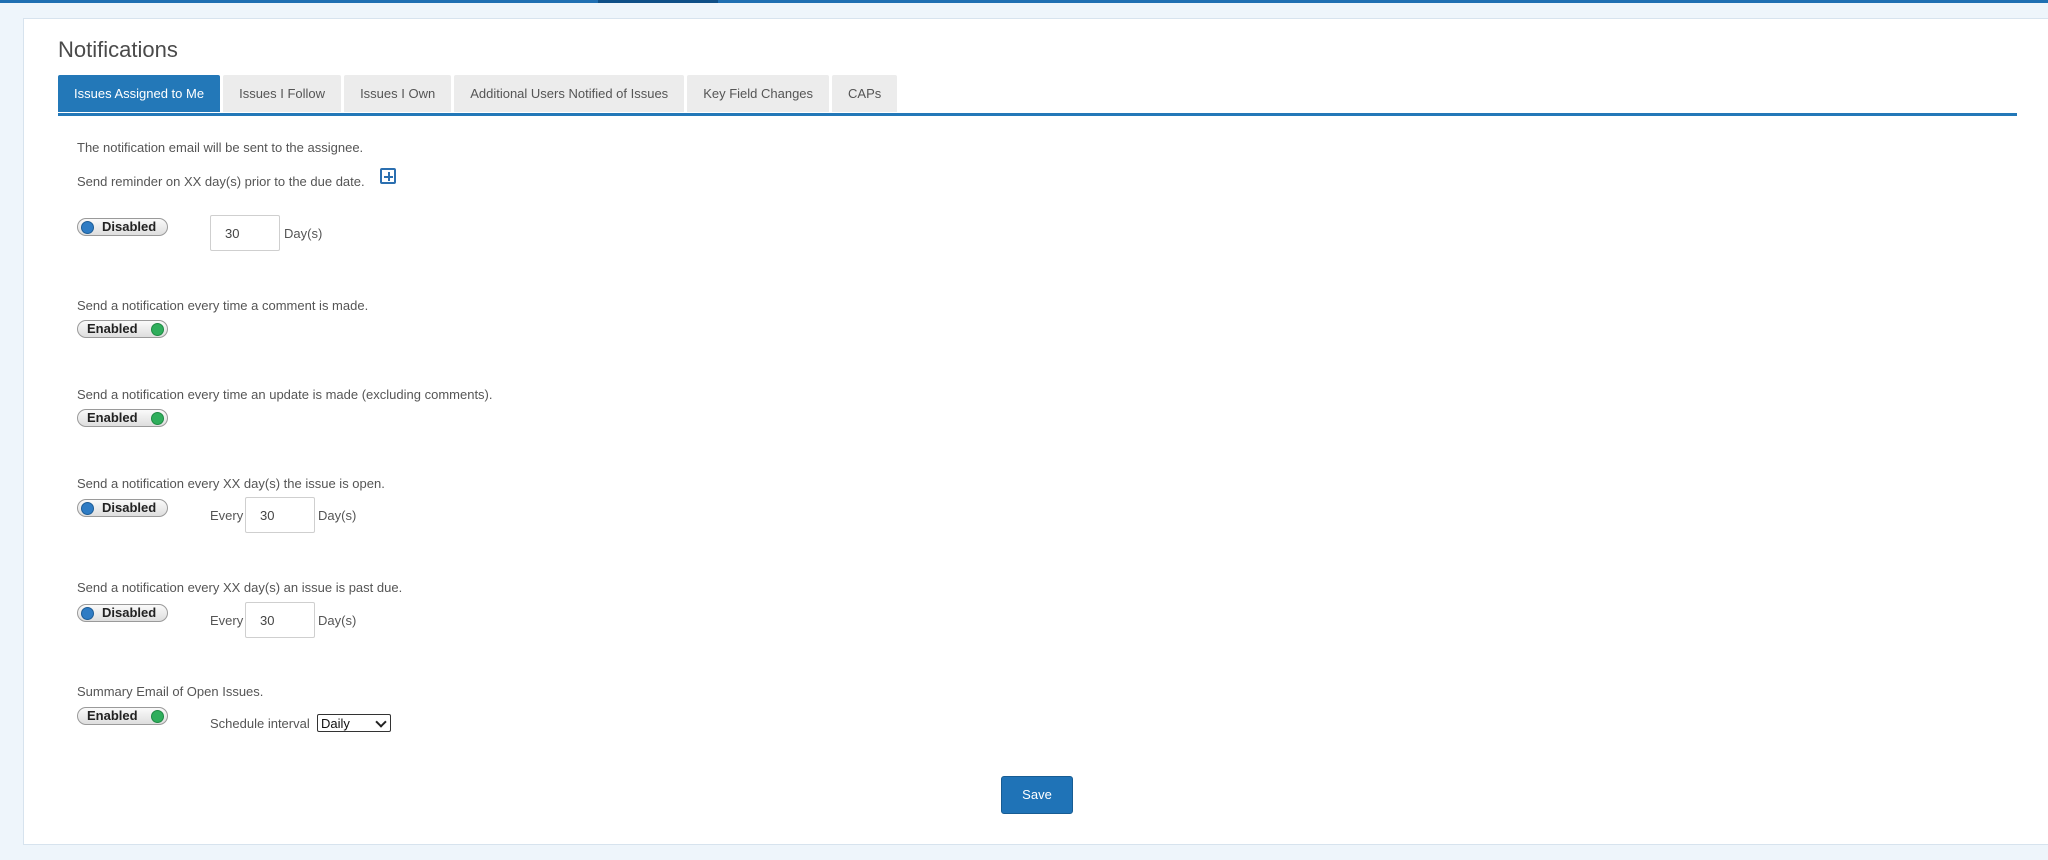 Image resolution: width=2048 pixels, height=860 pixels. What do you see at coordinates (139, 93) in the screenshot?
I see `tab-issues-assigned-to-me: Issues Assigned to Me` at bounding box center [139, 93].